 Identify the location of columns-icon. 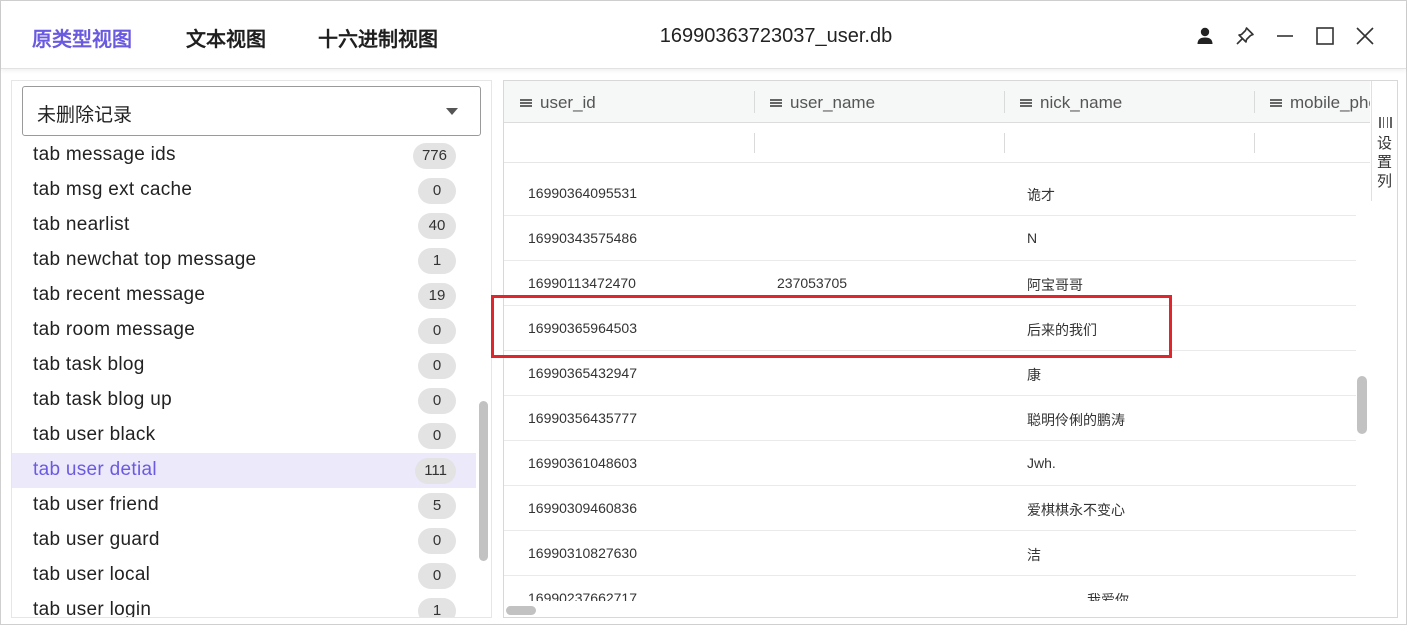
(1385, 122).